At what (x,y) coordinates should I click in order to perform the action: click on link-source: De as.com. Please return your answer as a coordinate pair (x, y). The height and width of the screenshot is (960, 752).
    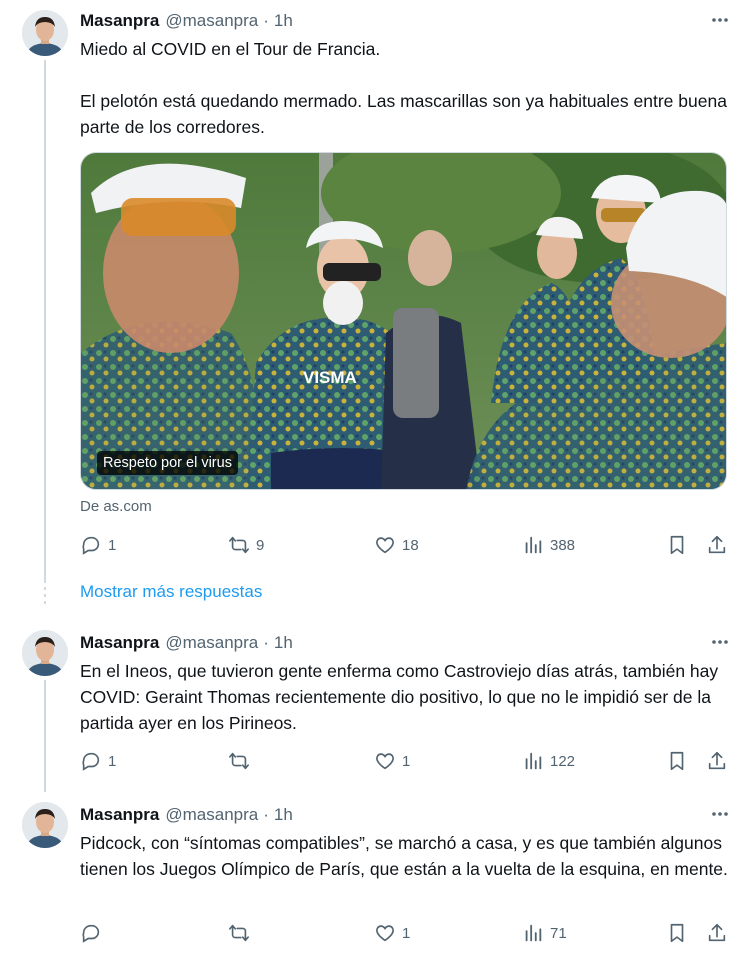
    Looking at the image, I should click on (116, 506).